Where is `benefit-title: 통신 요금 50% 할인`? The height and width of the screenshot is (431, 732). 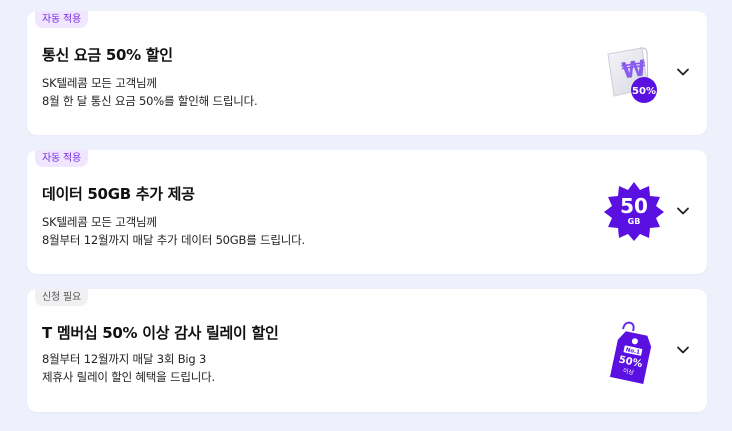 benefit-title: 통신 요금 50% 할인 is located at coordinates (107, 55).